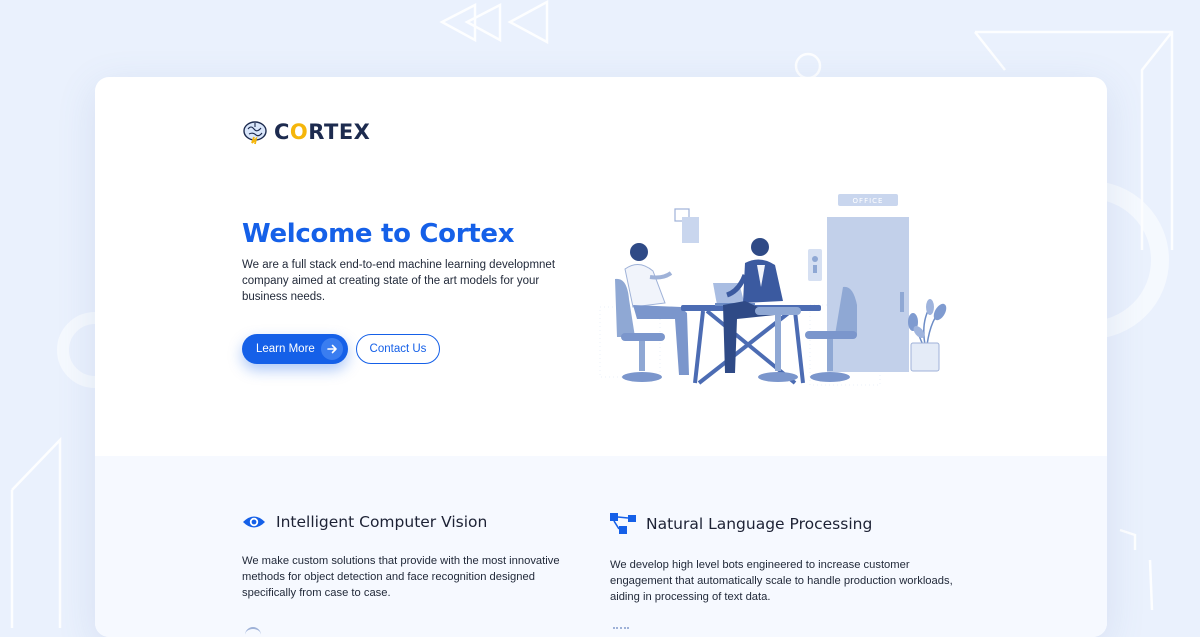 The width and height of the screenshot is (1200, 637). I want to click on feature-title: Intelligent Computer Vision, so click(382, 522).